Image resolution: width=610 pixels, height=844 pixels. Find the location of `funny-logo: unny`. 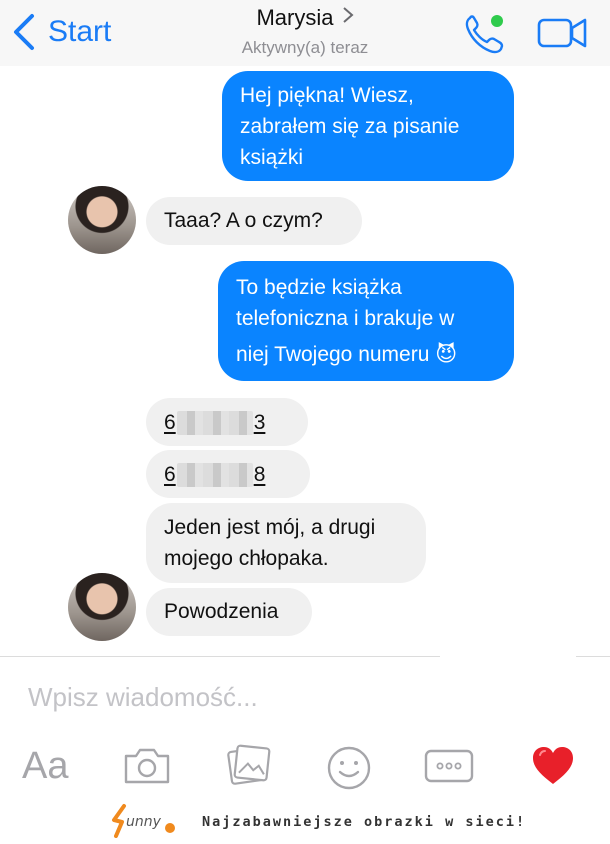

funny-logo: unny is located at coordinates (143, 821).